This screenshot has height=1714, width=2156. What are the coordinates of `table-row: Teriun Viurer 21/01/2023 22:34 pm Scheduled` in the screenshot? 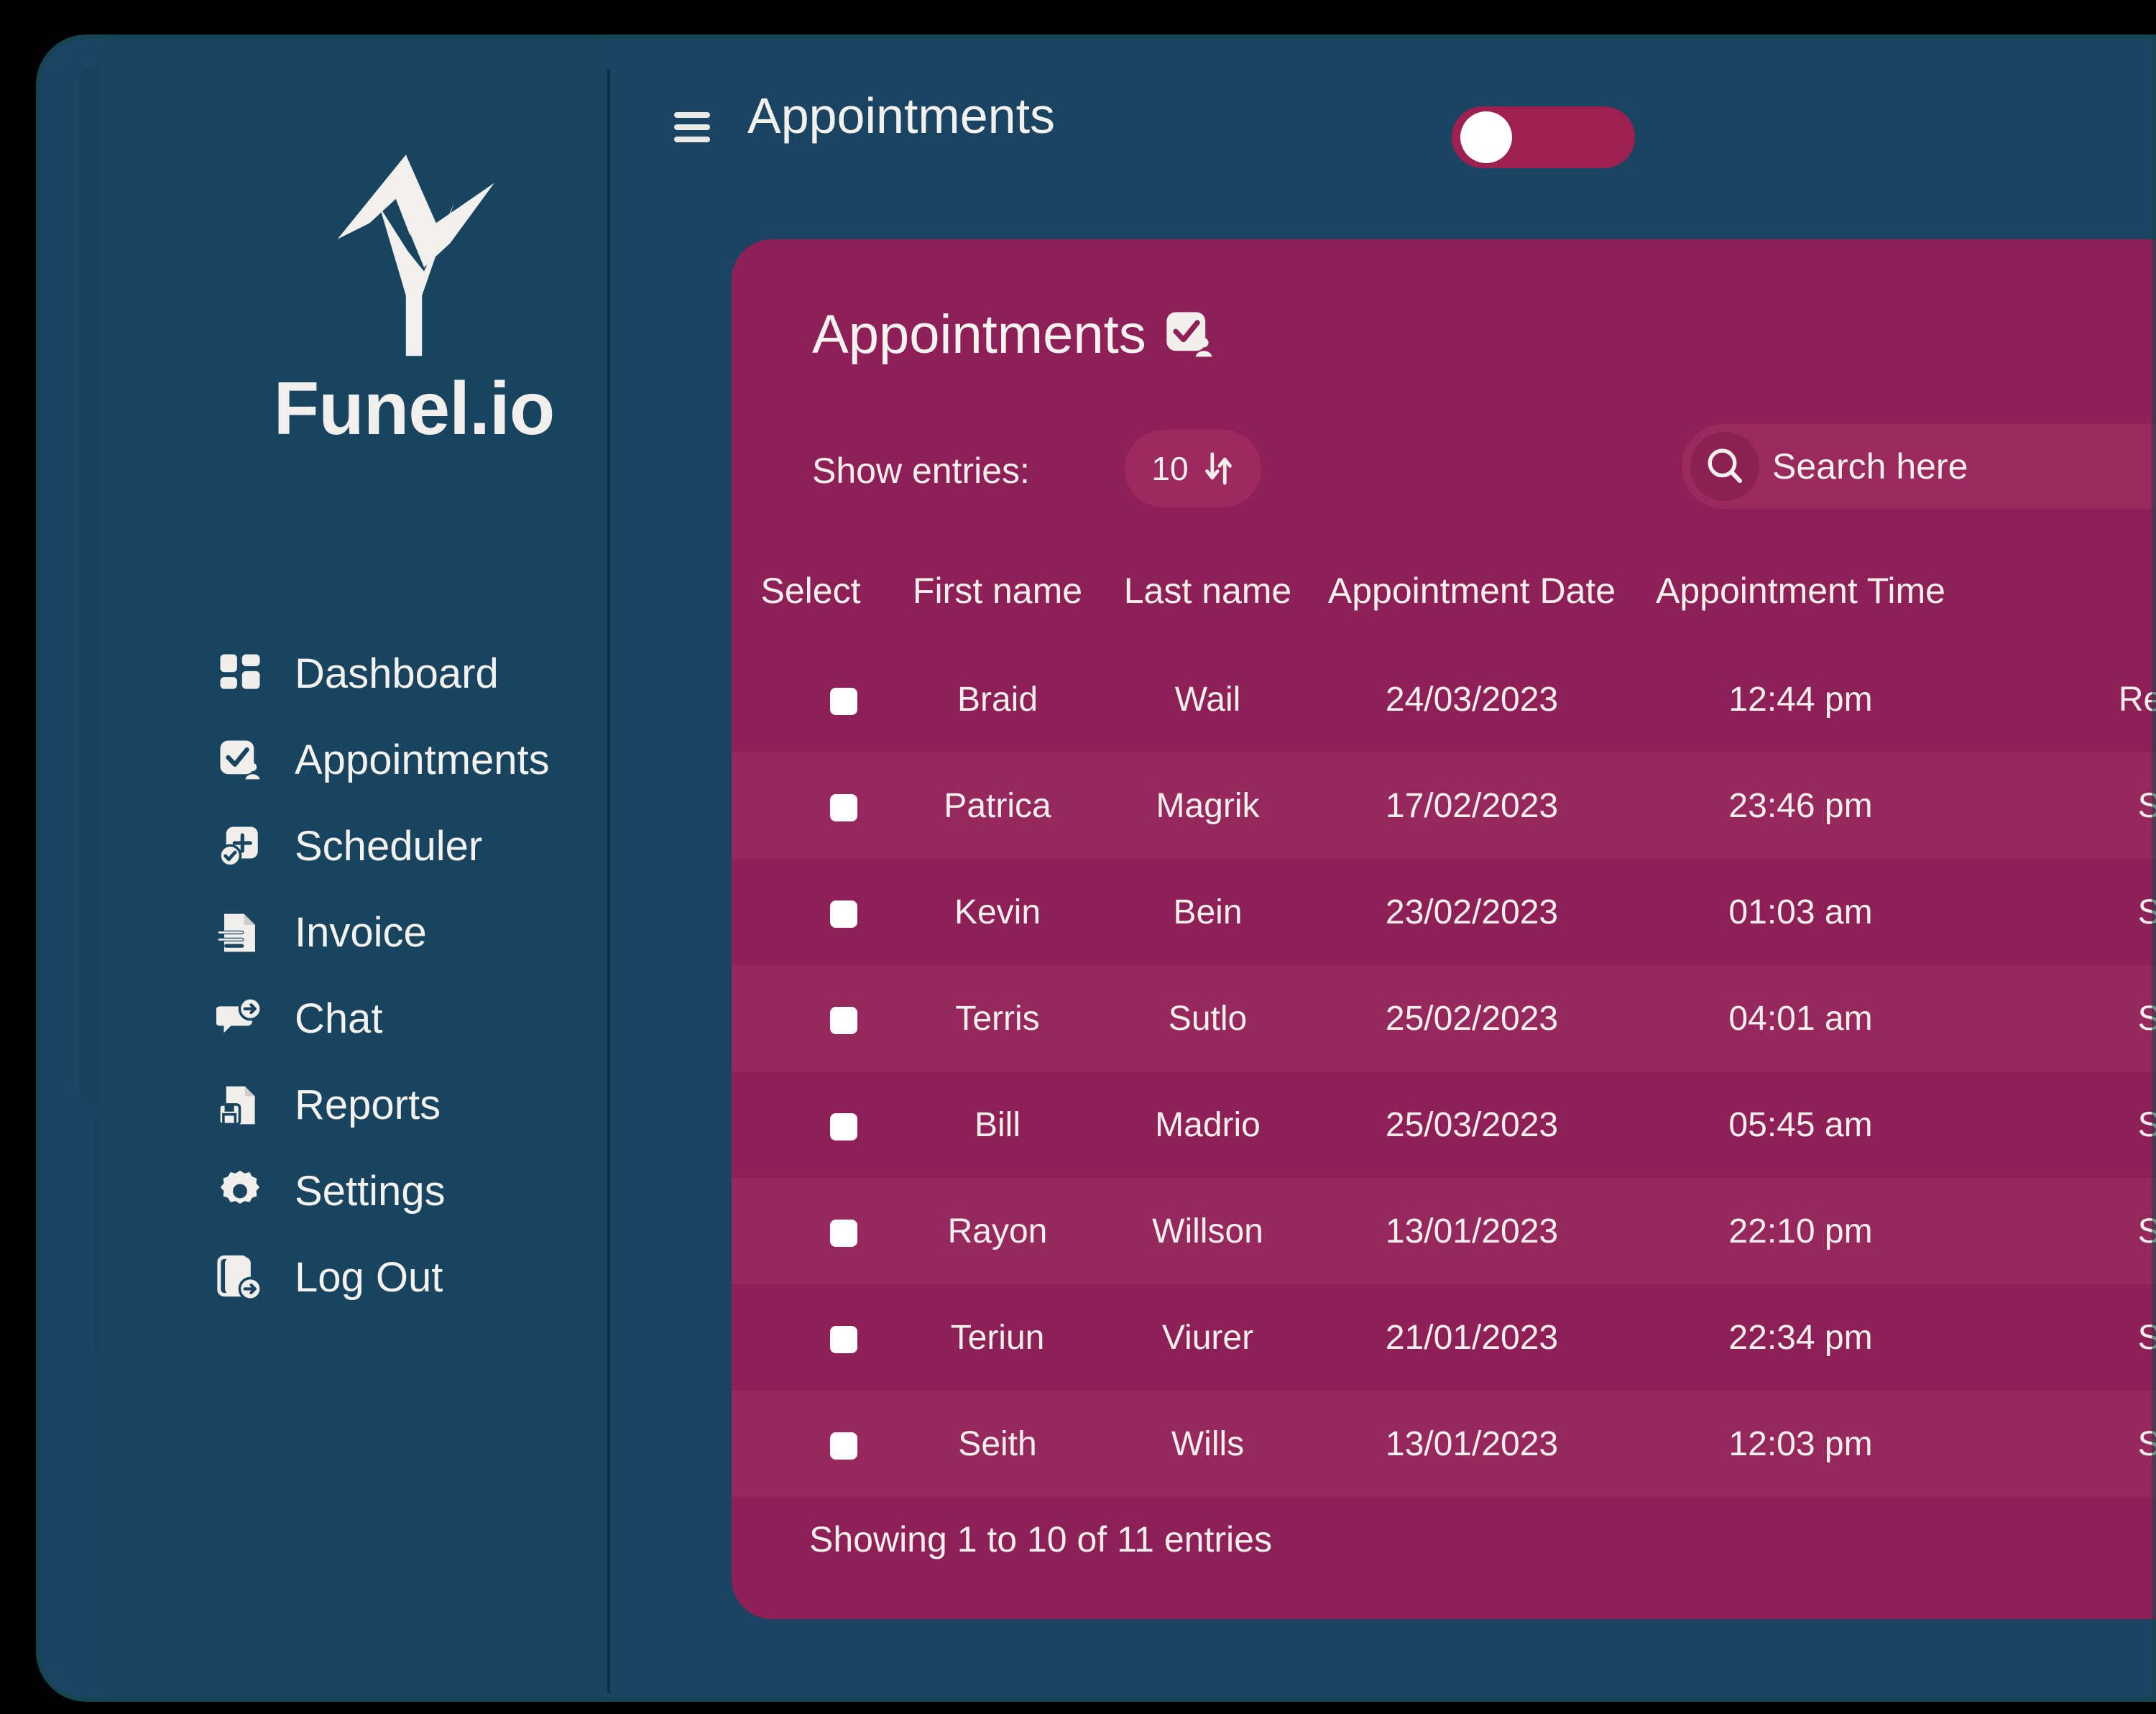 It's located at (1444, 1337).